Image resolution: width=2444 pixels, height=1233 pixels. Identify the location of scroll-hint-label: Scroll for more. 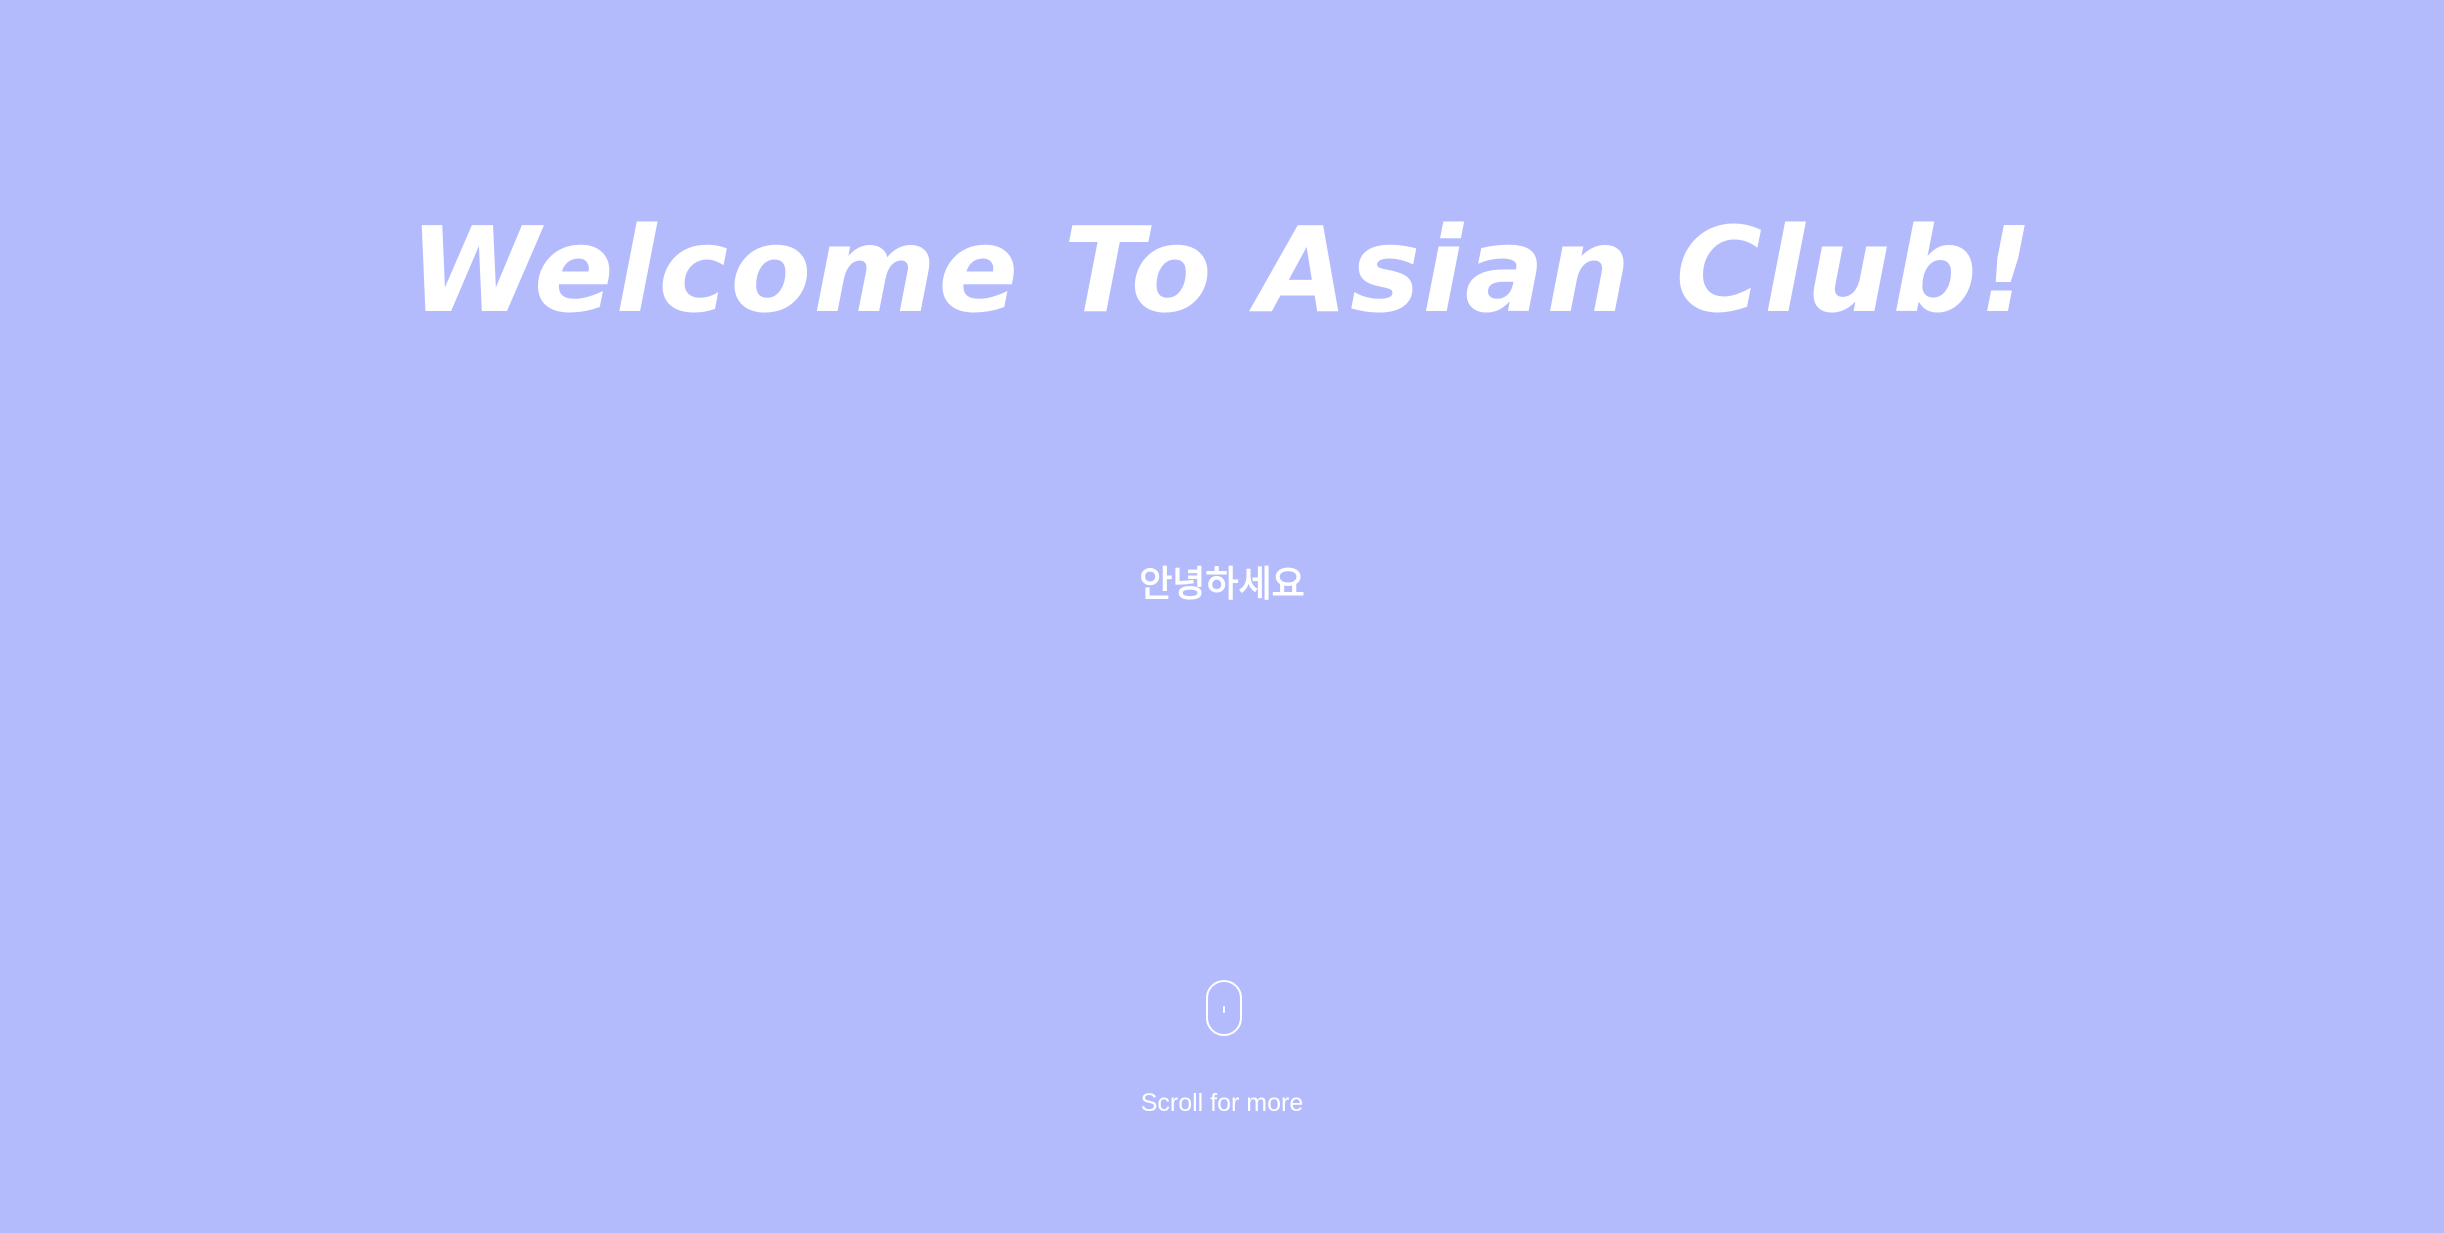
(1222, 1103).